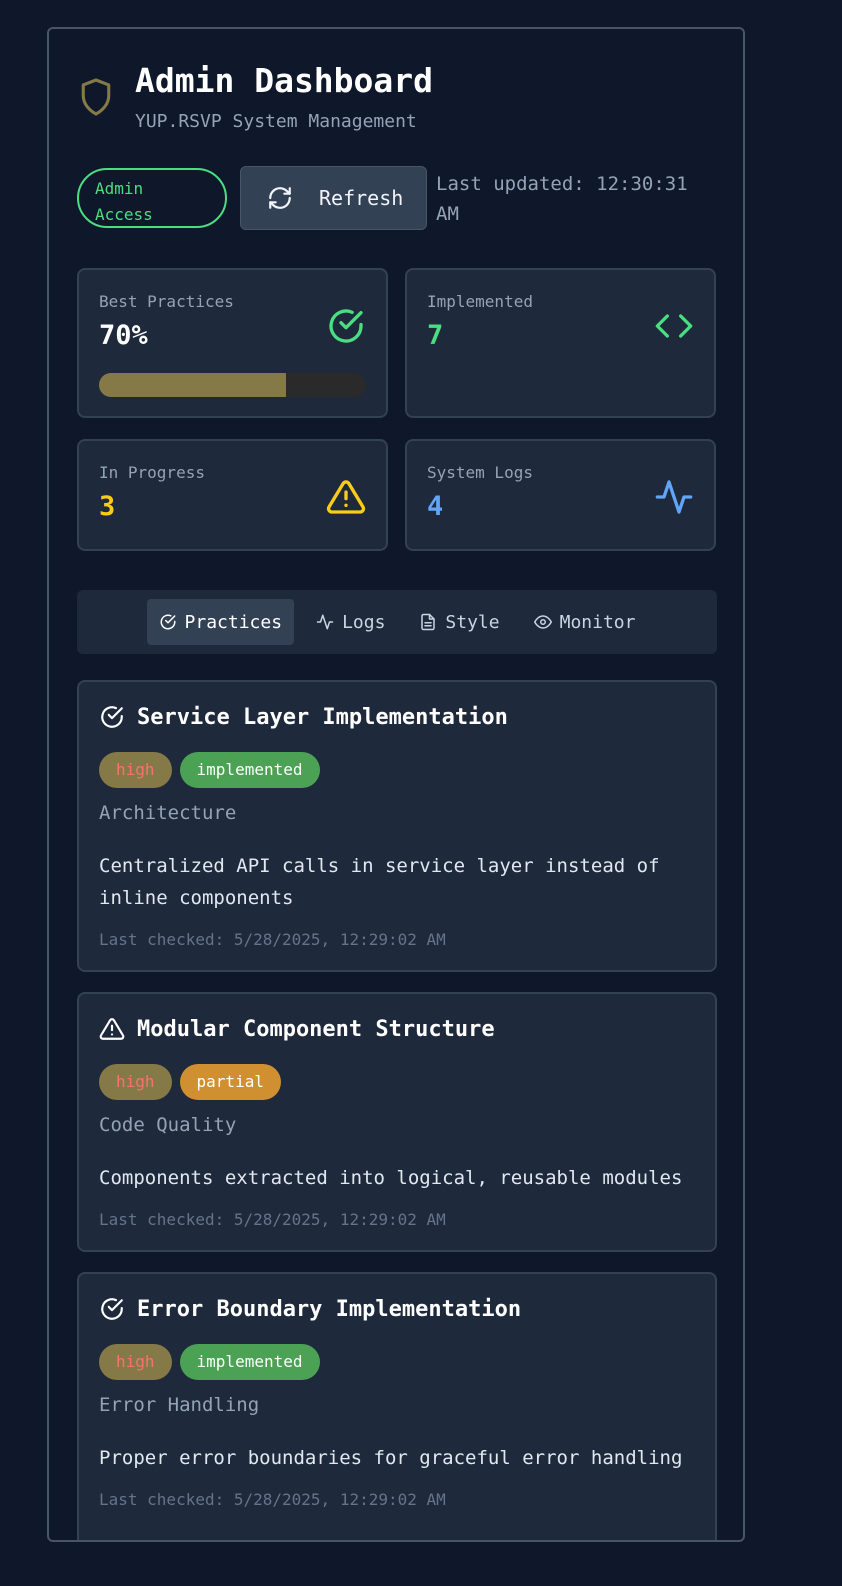  What do you see at coordinates (560, 495) in the screenshot?
I see `stat-card-system-logs: System Logs 4` at bounding box center [560, 495].